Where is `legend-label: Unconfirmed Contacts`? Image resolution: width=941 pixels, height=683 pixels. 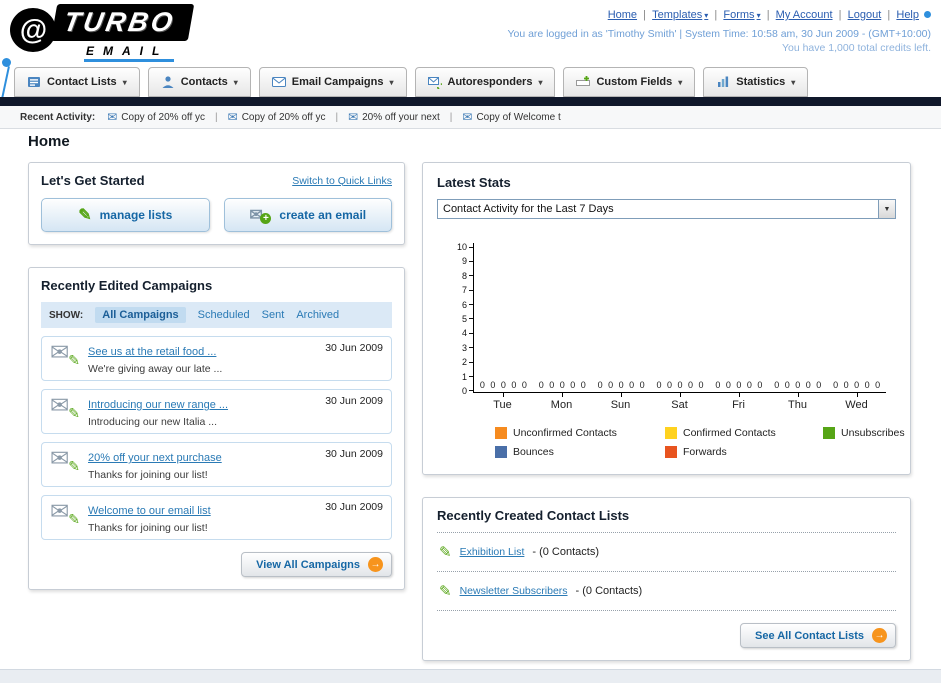
legend-label: Unconfirmed Contacts is located at coordinates (565, 433).